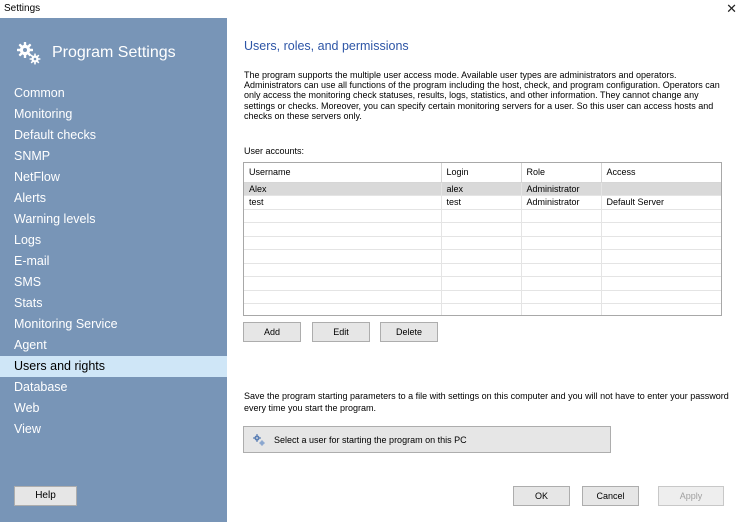 The height and width of the screenshot is (522, 743). I want to click on delete-button: Delete, so click(409, 332).